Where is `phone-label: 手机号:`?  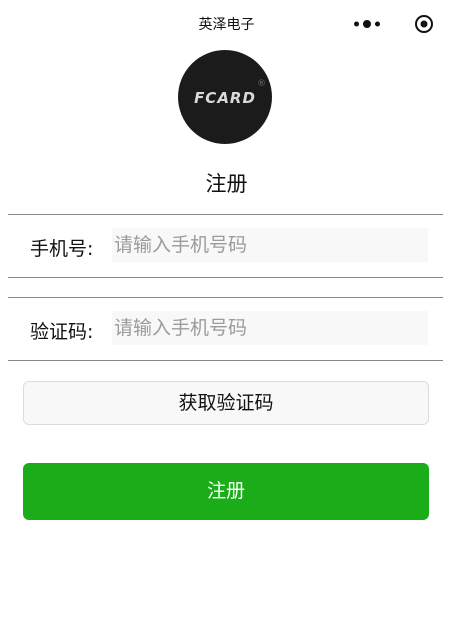
phone-label: 手机号: is located at coordinates (62, 249).